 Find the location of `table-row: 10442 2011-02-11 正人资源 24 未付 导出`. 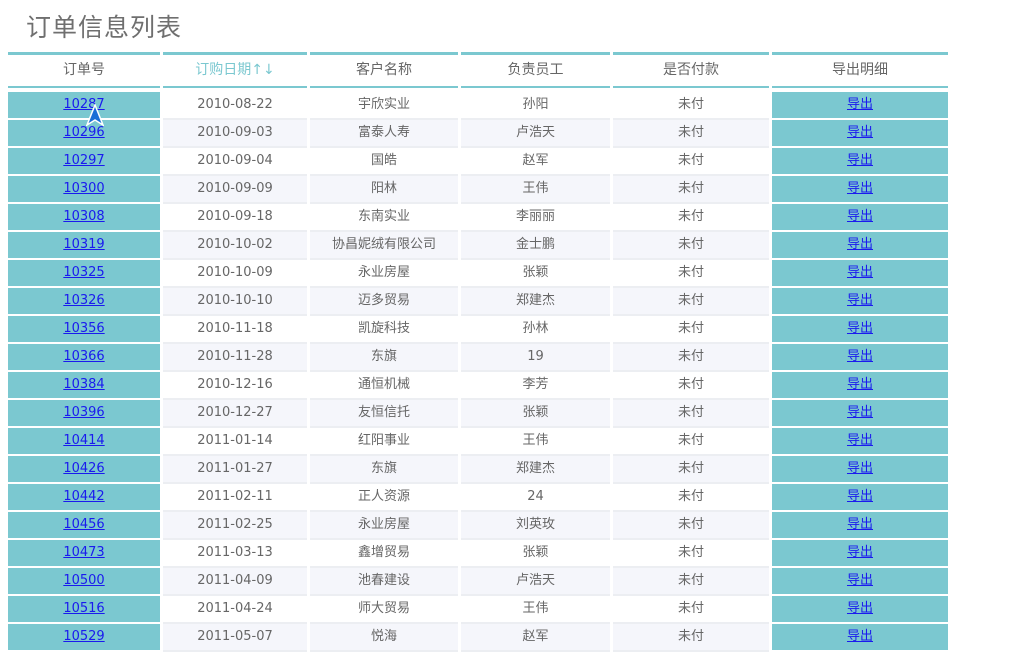

table-row: 10442 2011-02-11 正人资源 24 未付 导出 is located at coordinates (478, 498).